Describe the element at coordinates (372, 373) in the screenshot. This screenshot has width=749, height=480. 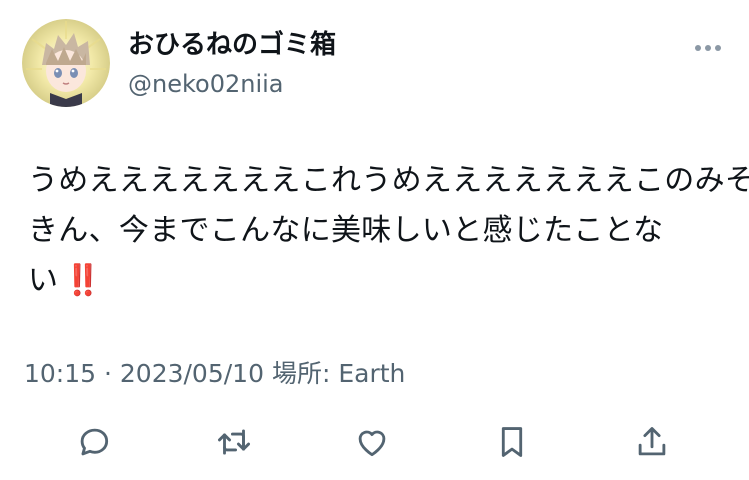
I see `location-value: Earth` at that location.